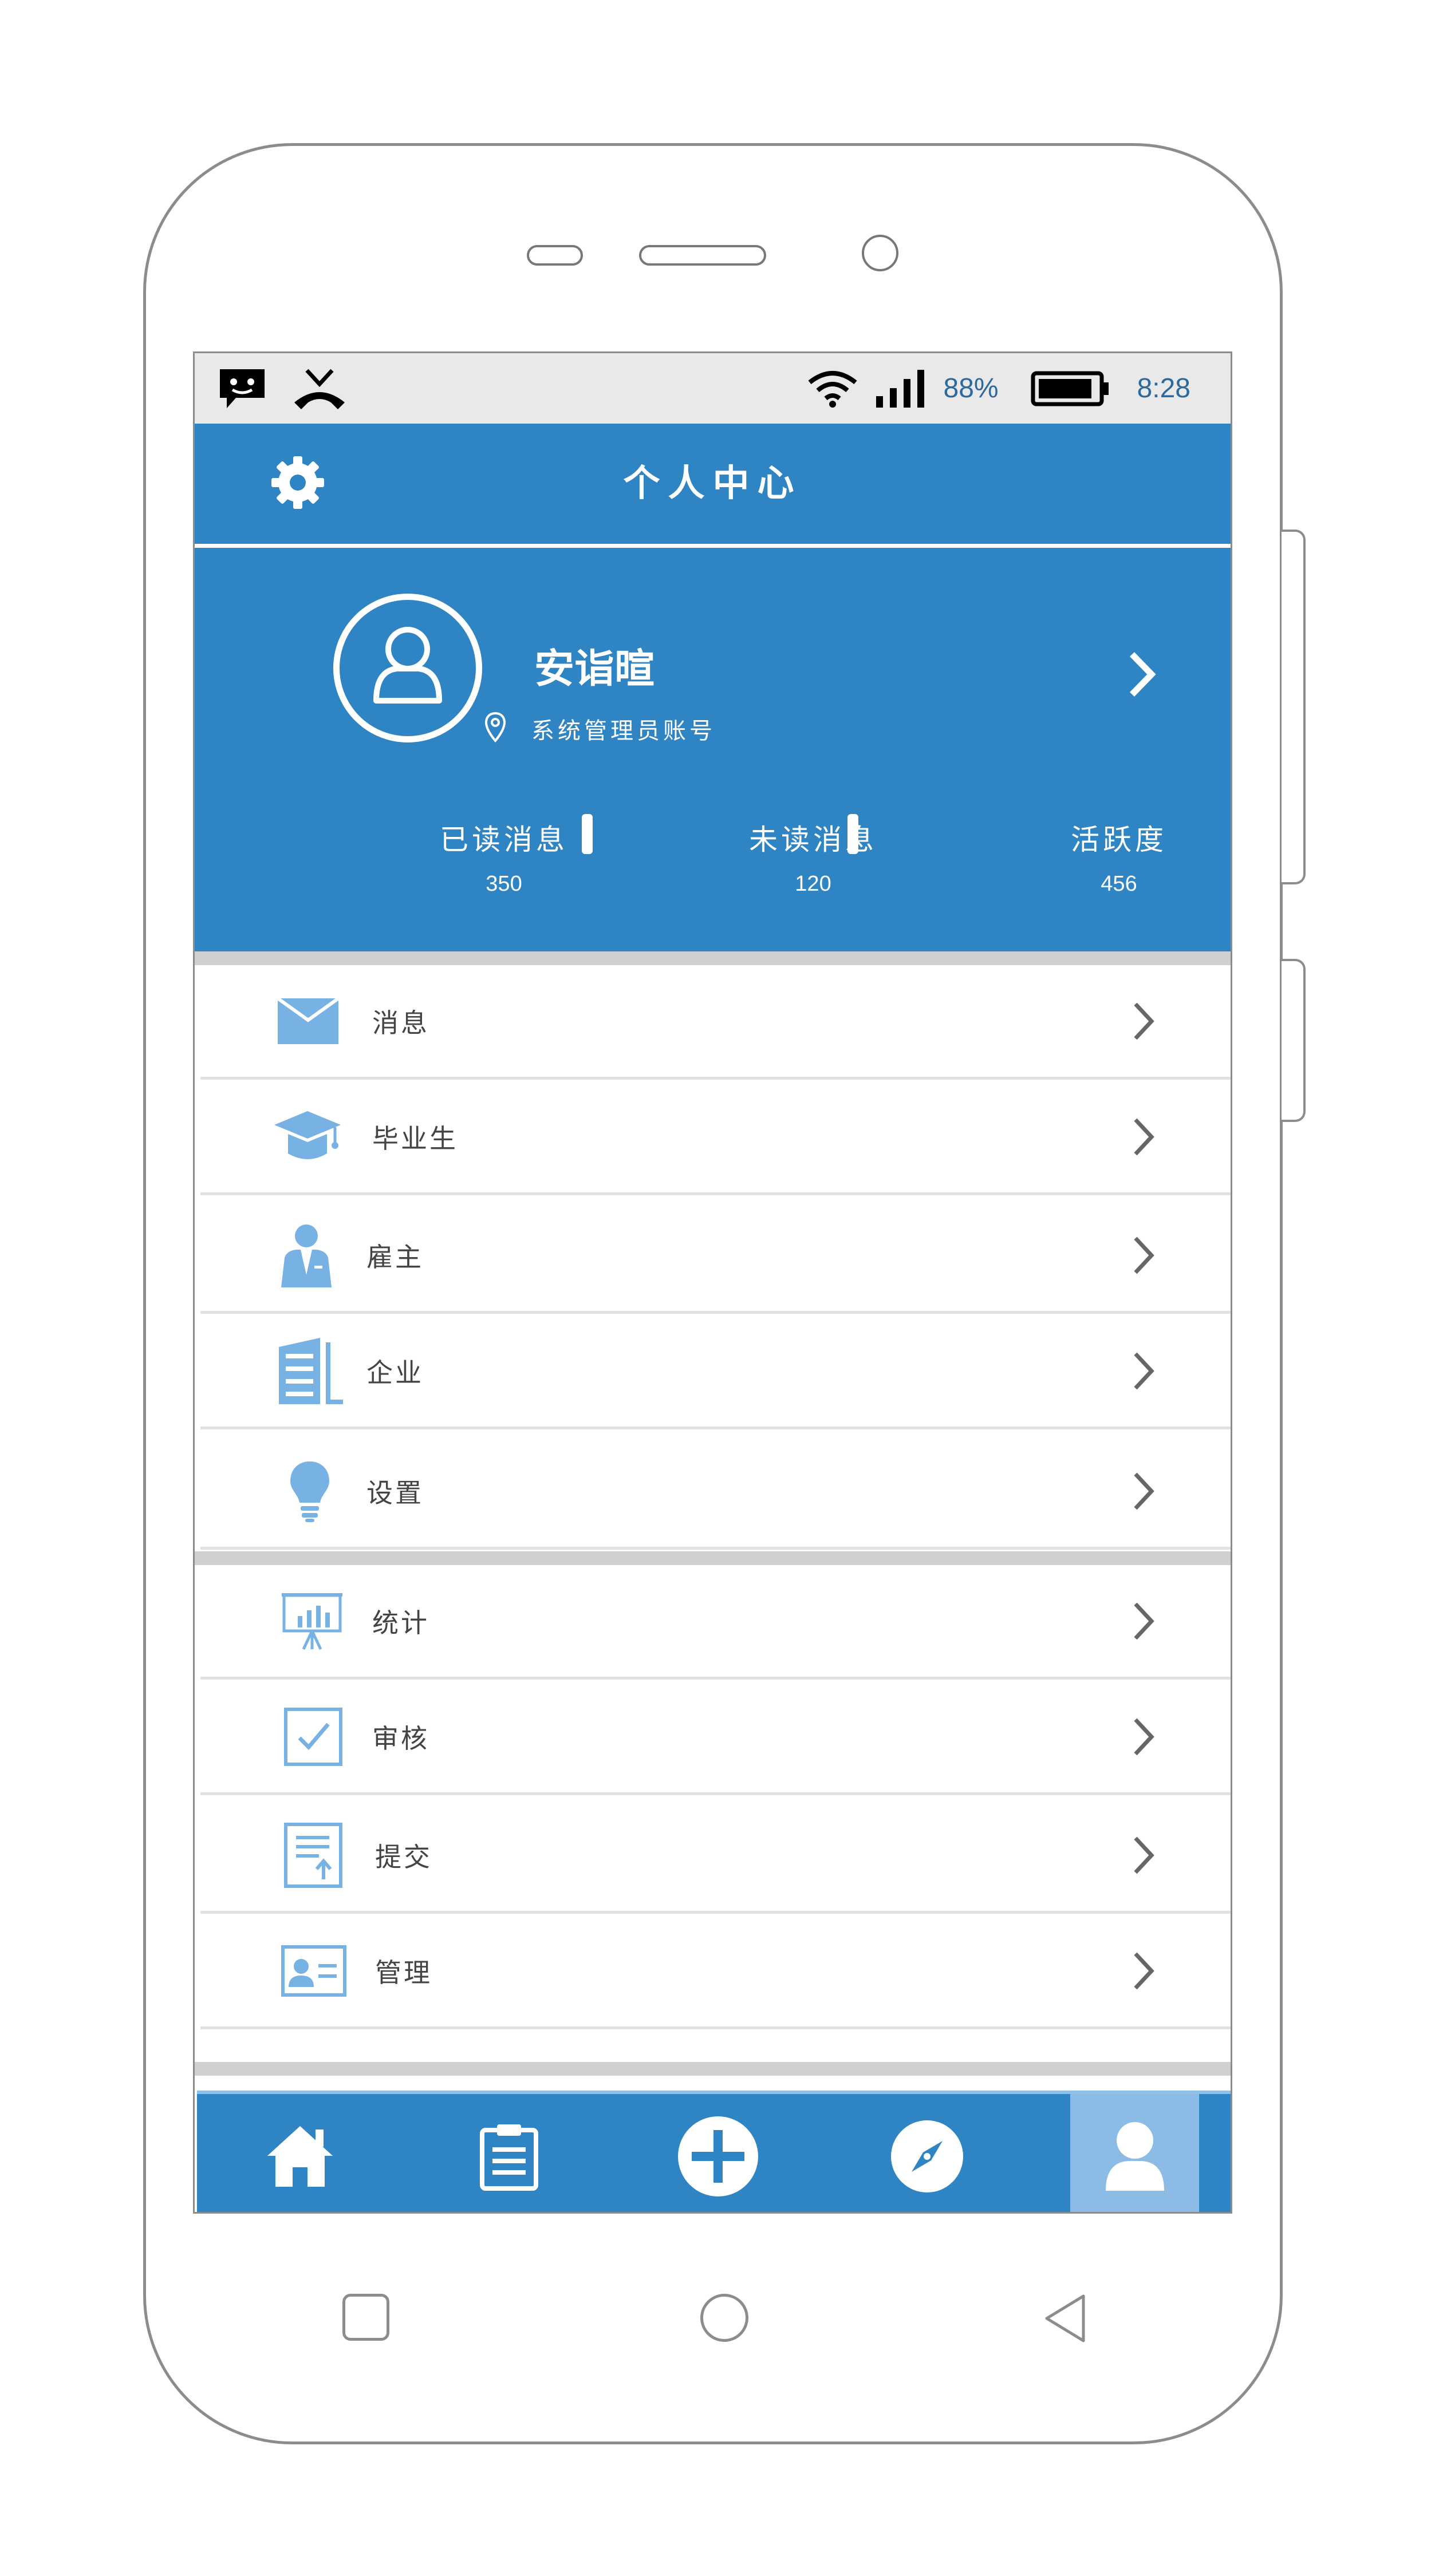  What do you see at coordinates (1119, 884) in the screenshot?
I see `stat-value: 456` at bounding box center [1119, 884].